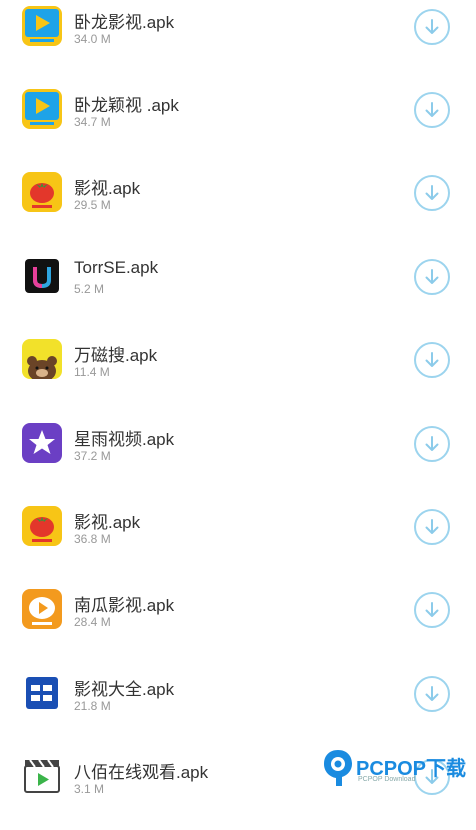 This screenshot has height=830, width=476. I want to click on apk-name: 影视大全.apk, so click(124, 689).